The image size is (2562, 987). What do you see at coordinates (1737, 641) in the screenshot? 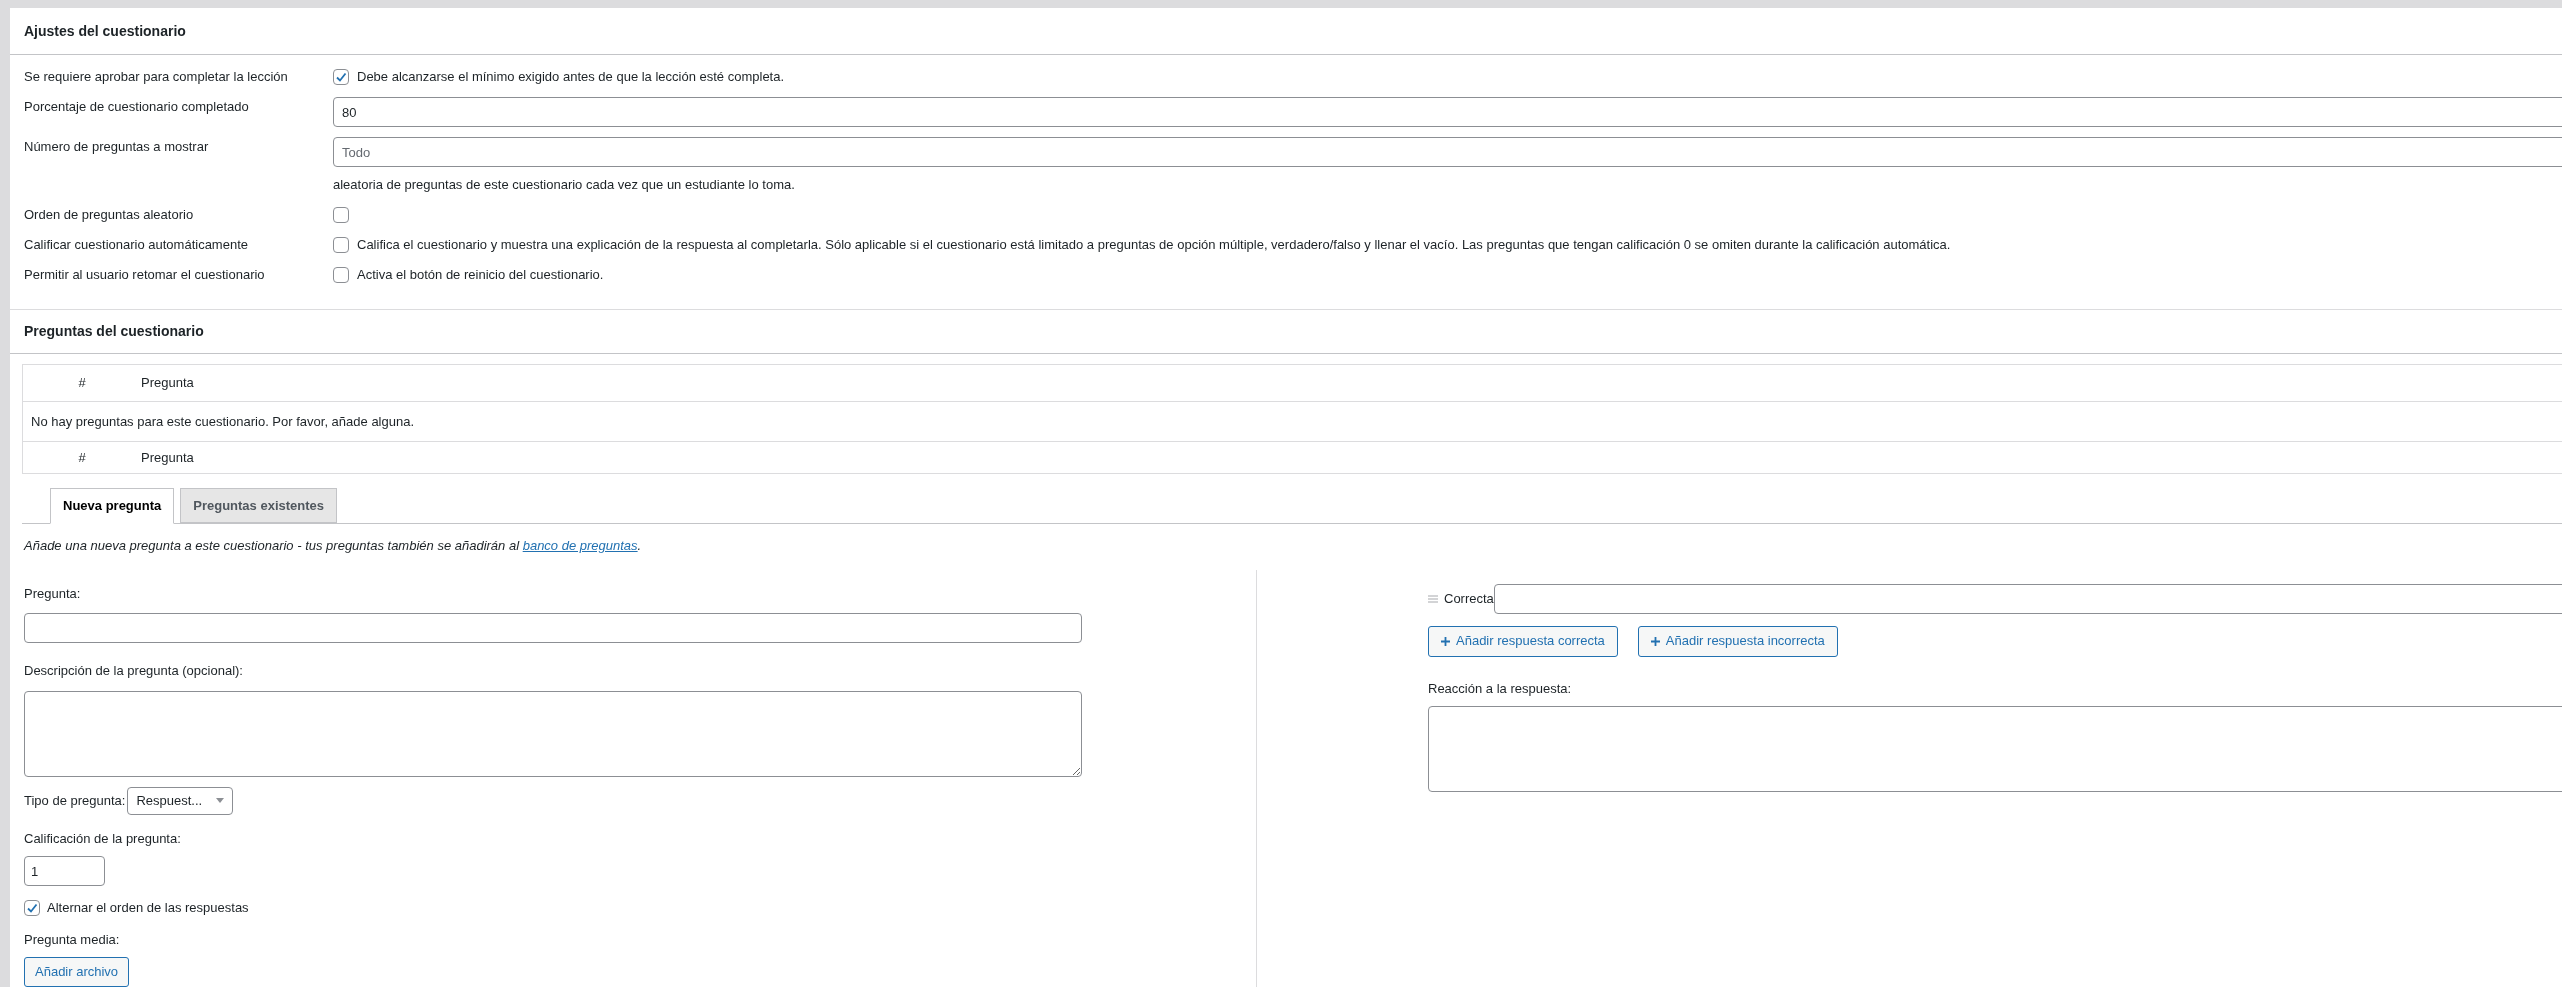
I see `add-answer-button: Añadir respuesta incorrecta` at bounding box center [1737, 641].